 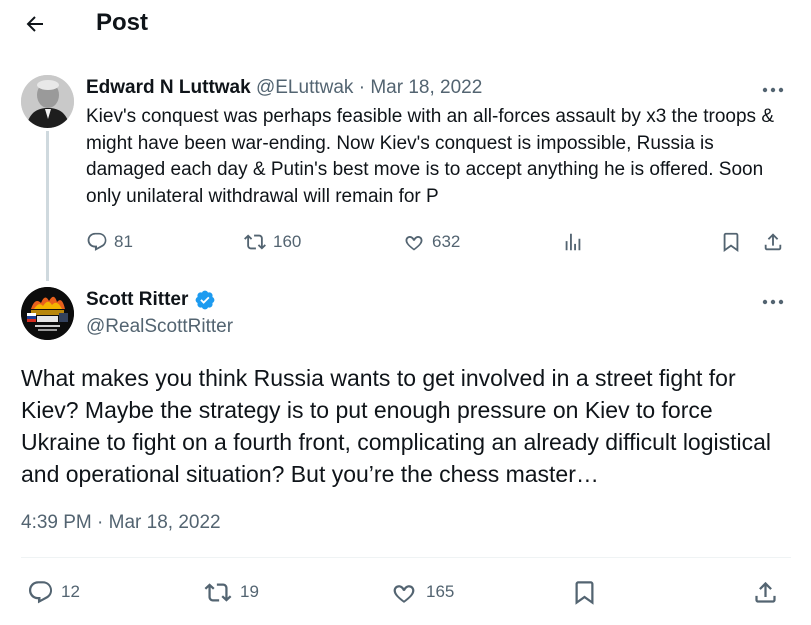 What do you see at coordinates (426, 87) in the screenshot?
I see `post-date: Mar 18, 2022` at bounding box center [426, 87].